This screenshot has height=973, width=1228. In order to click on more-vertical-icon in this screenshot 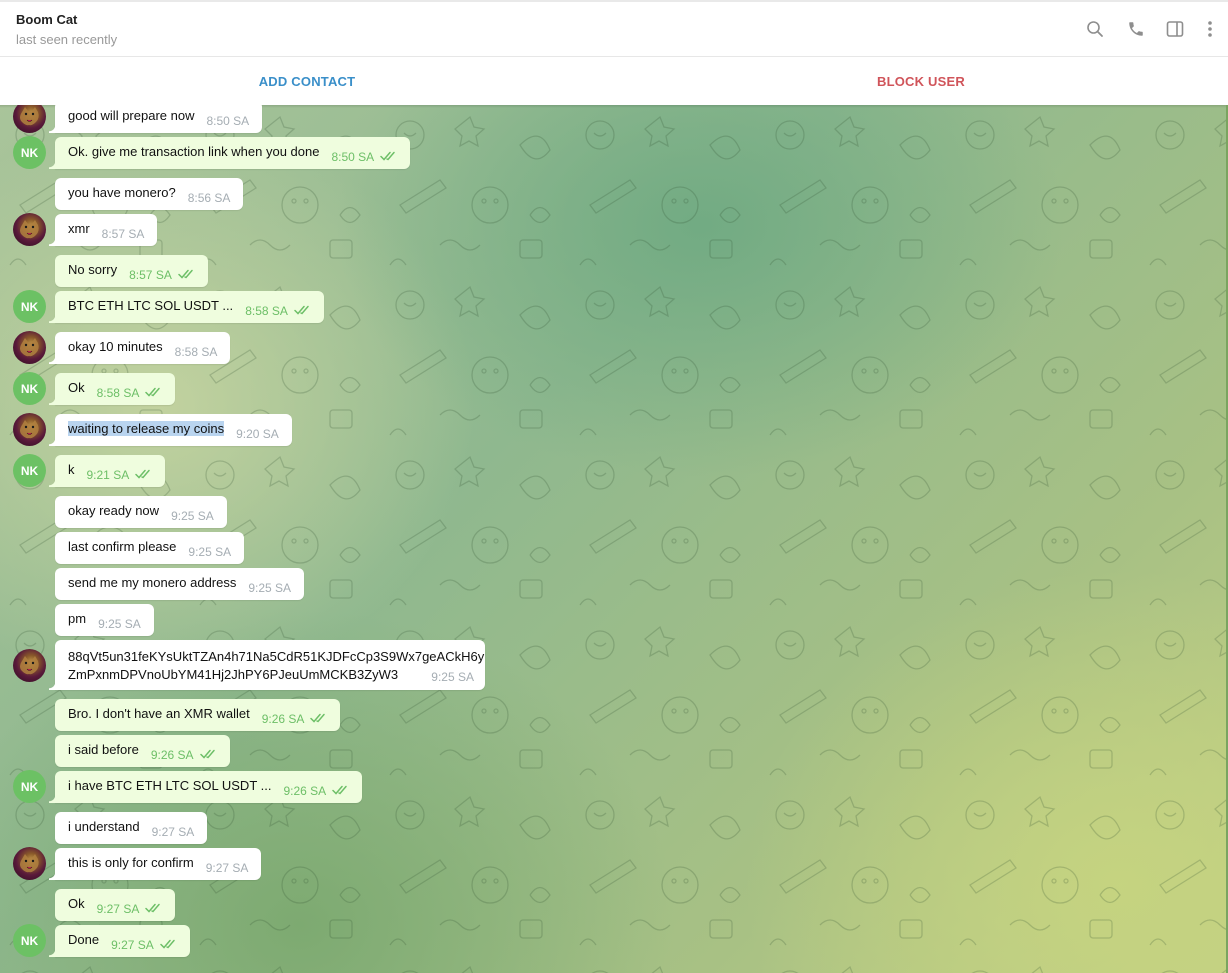, I will do `click(1210, 29)`.